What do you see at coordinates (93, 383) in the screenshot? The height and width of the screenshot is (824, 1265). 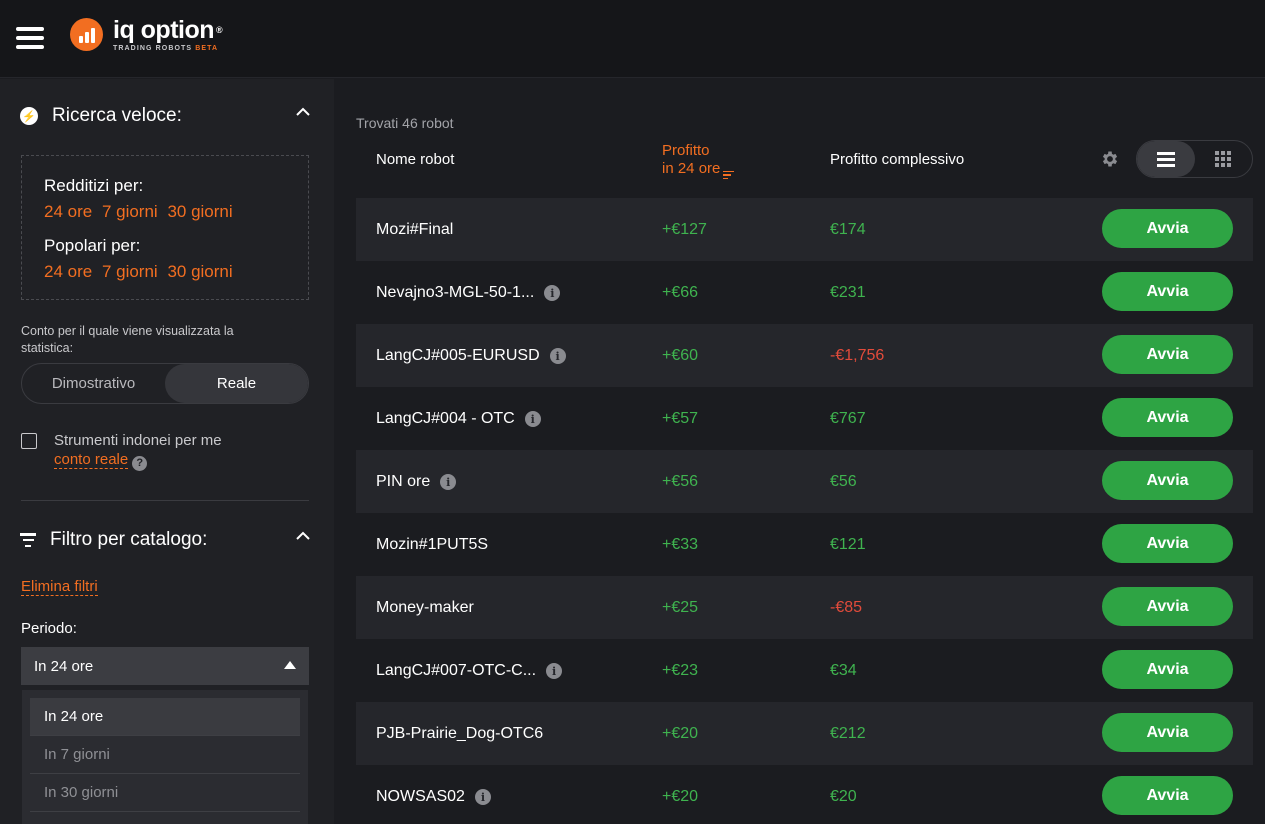 I see `demo-account-option: Dimostrativo` at bounding box center [93, 383].